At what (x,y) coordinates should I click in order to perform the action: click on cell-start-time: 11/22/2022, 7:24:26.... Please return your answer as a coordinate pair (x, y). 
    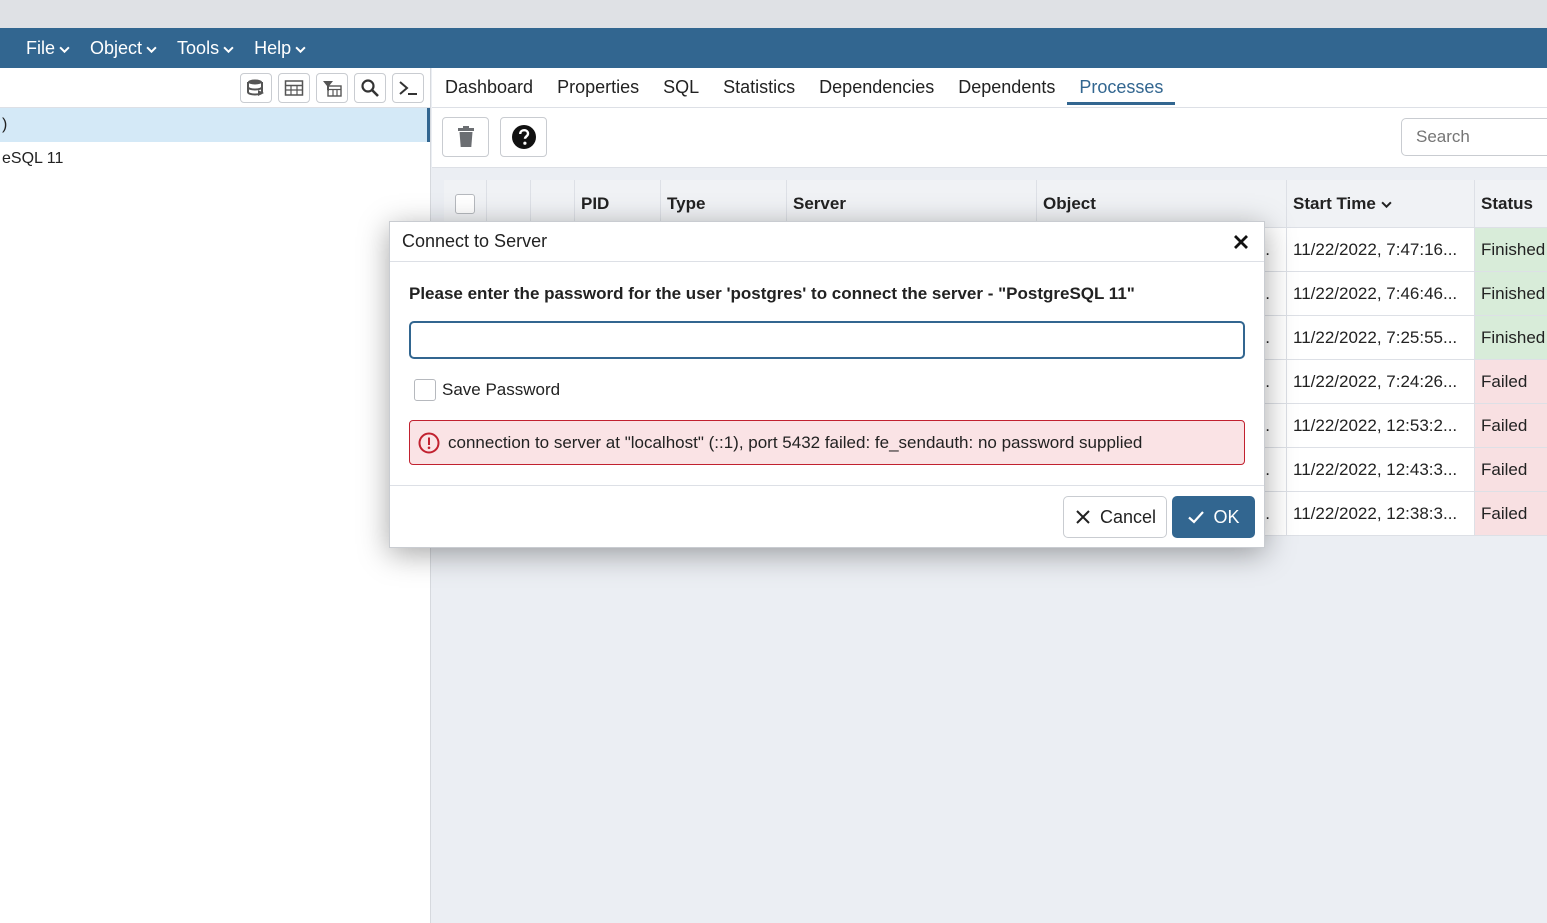
    Looking at the image, I should click on (1381, 381).